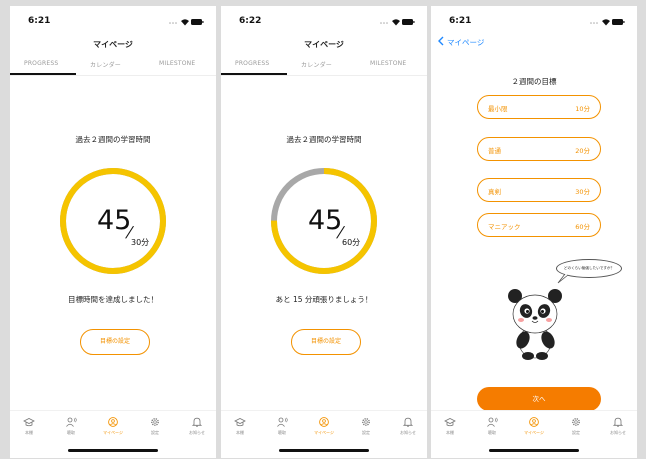  Describe the element at coordinates (582, 227) in the screenshot. I see `option-value: 60分` at that location.